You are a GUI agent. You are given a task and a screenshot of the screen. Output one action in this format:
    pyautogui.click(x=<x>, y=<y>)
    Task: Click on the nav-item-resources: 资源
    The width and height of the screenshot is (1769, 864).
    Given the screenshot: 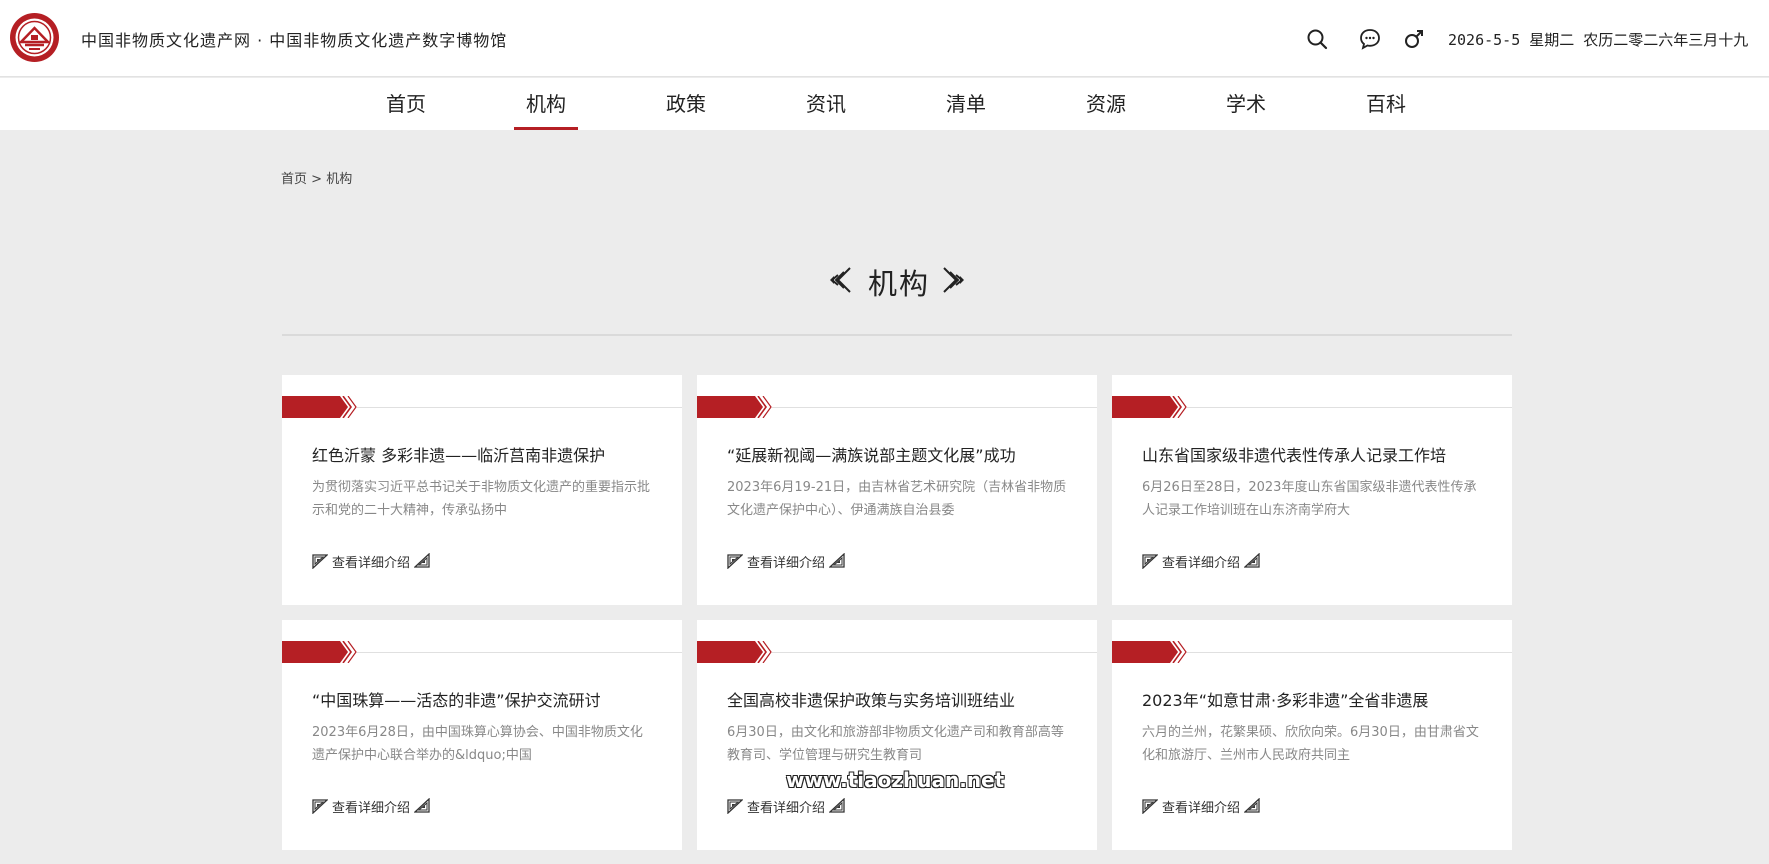 What is the action you would take?
    pyautogui.click(x=1106, y=109)
    